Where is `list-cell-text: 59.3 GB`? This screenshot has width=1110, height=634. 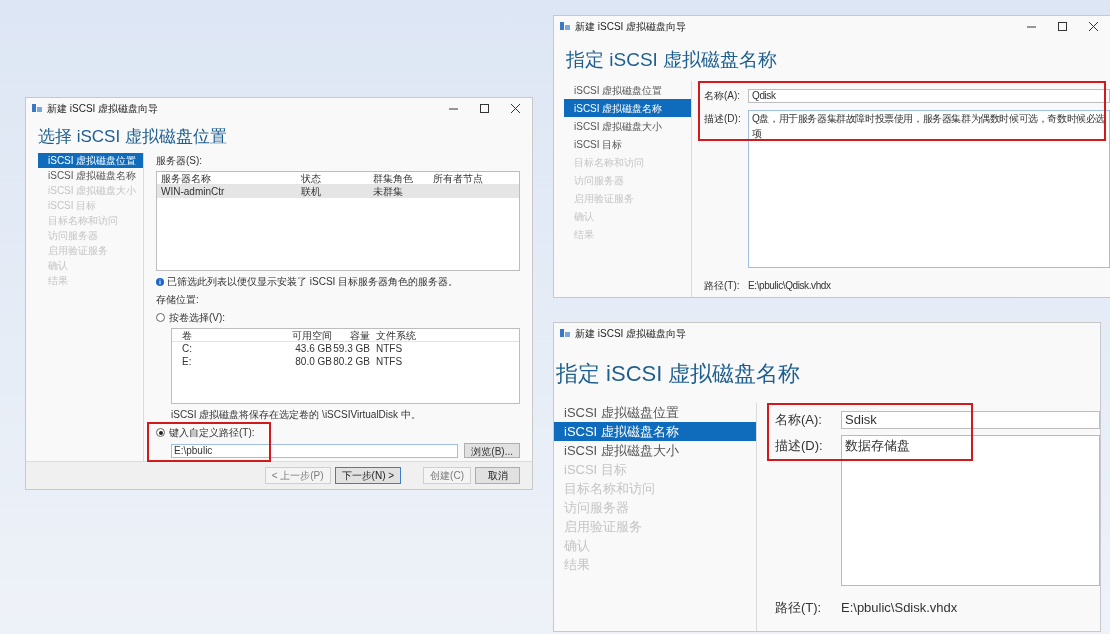
list-cell-text: 59.3 GB is located at coordinates (351, 349).